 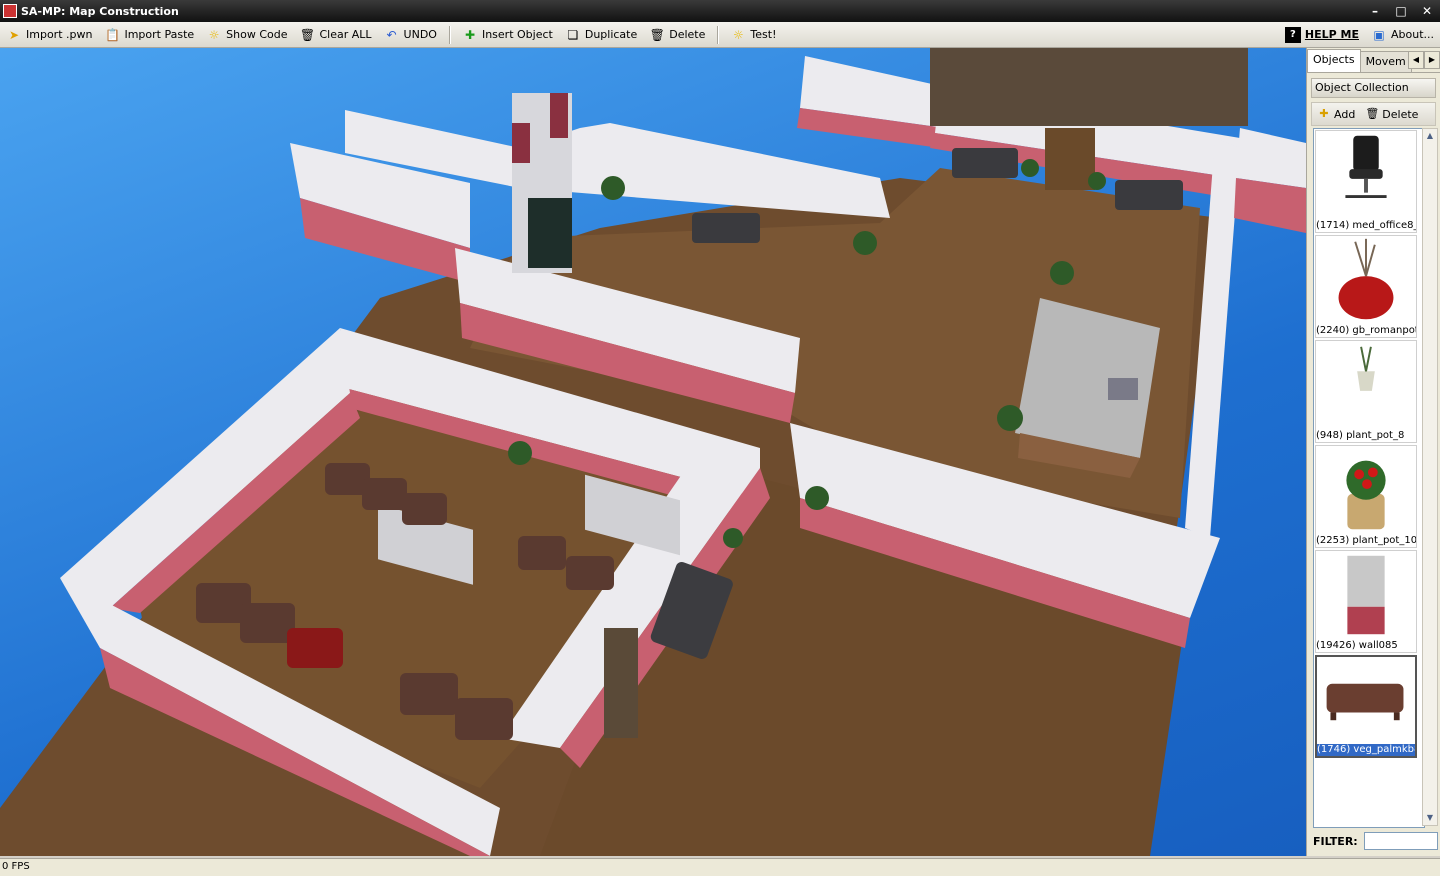 What do you see at coordinates (1375, 11) in the screenshot?
I see `minimize-button: –` at bounding box center [1375, 11].